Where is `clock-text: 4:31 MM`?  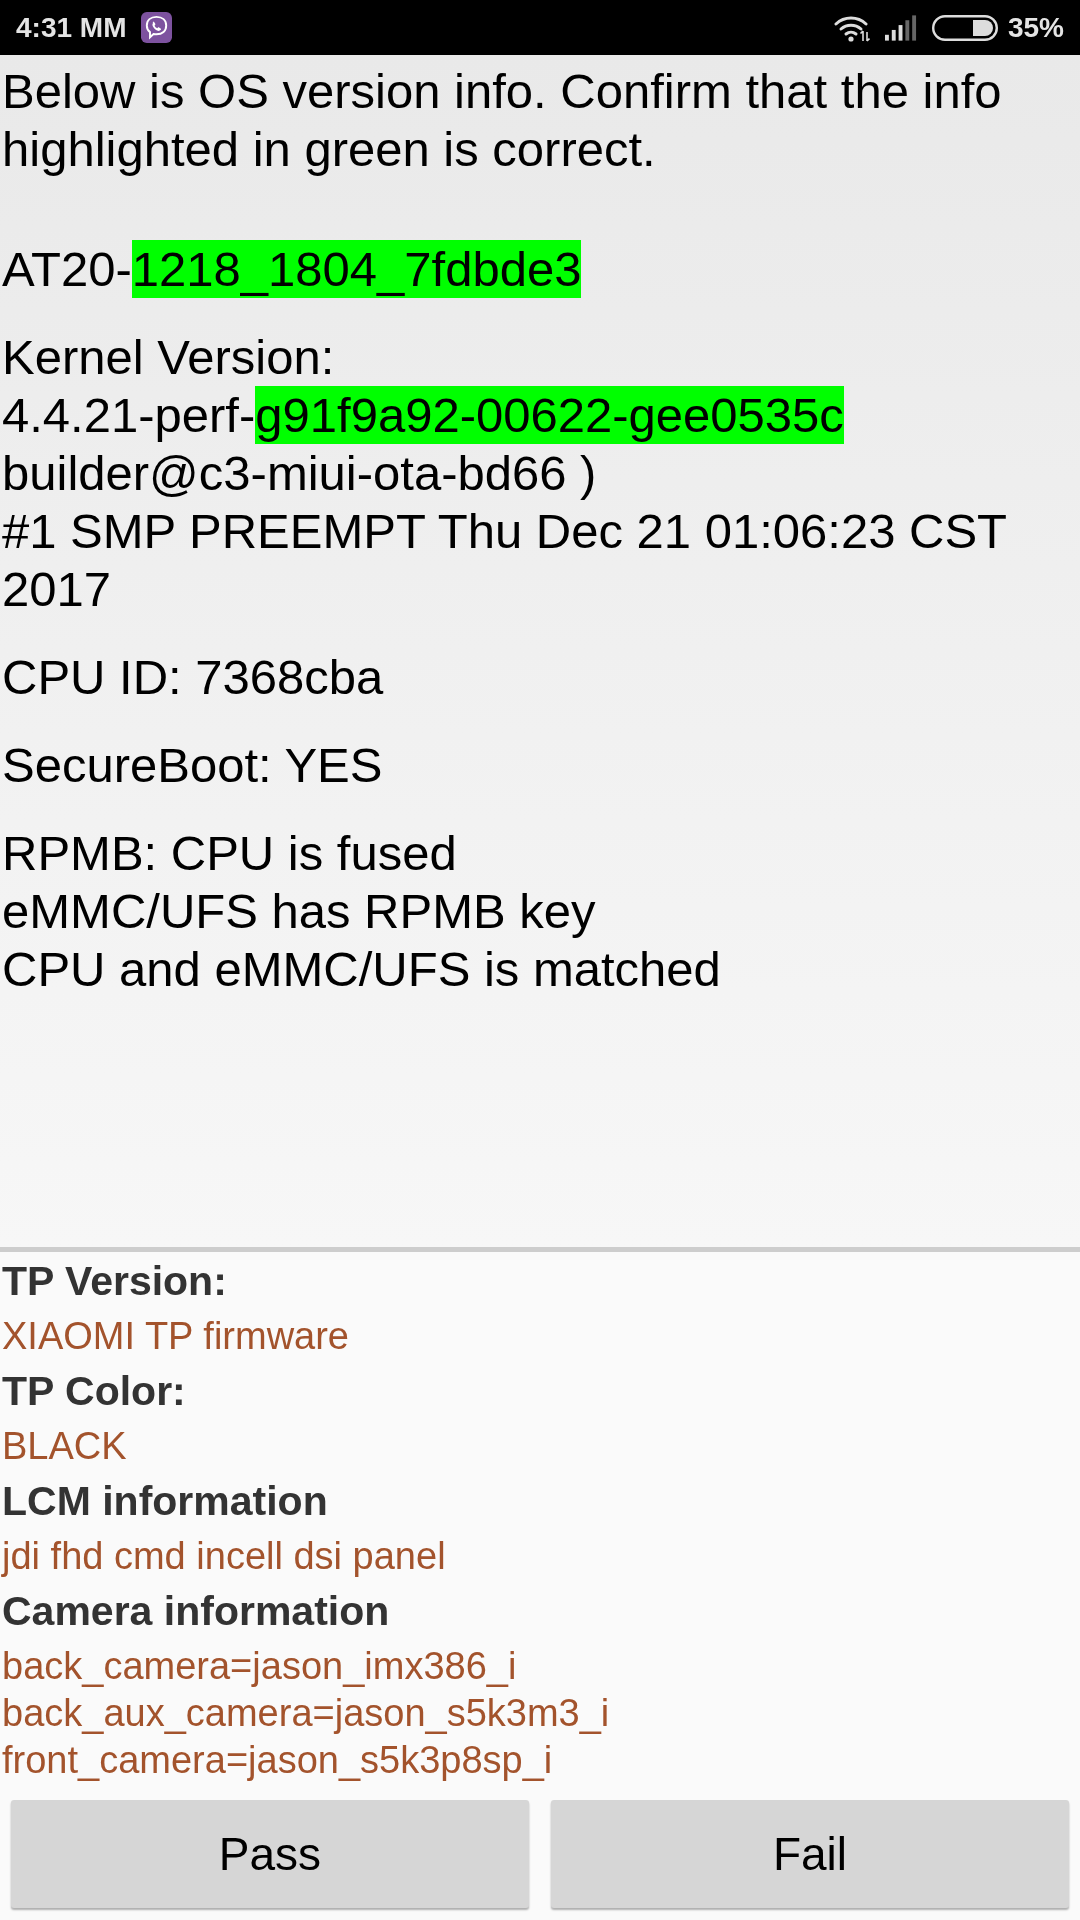
clock-text: 4:31 MM is located at coordinates (71, 27).